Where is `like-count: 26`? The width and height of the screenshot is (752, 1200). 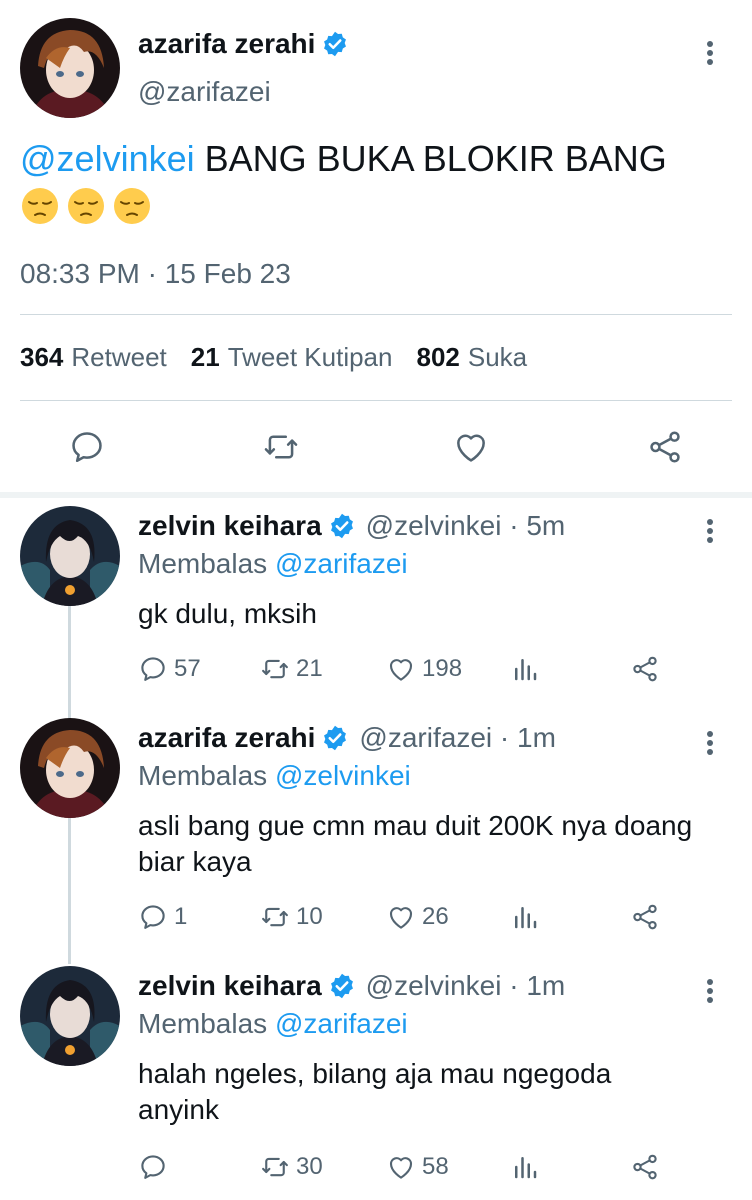 like-count: 26 is located at coordinates (435, 916).